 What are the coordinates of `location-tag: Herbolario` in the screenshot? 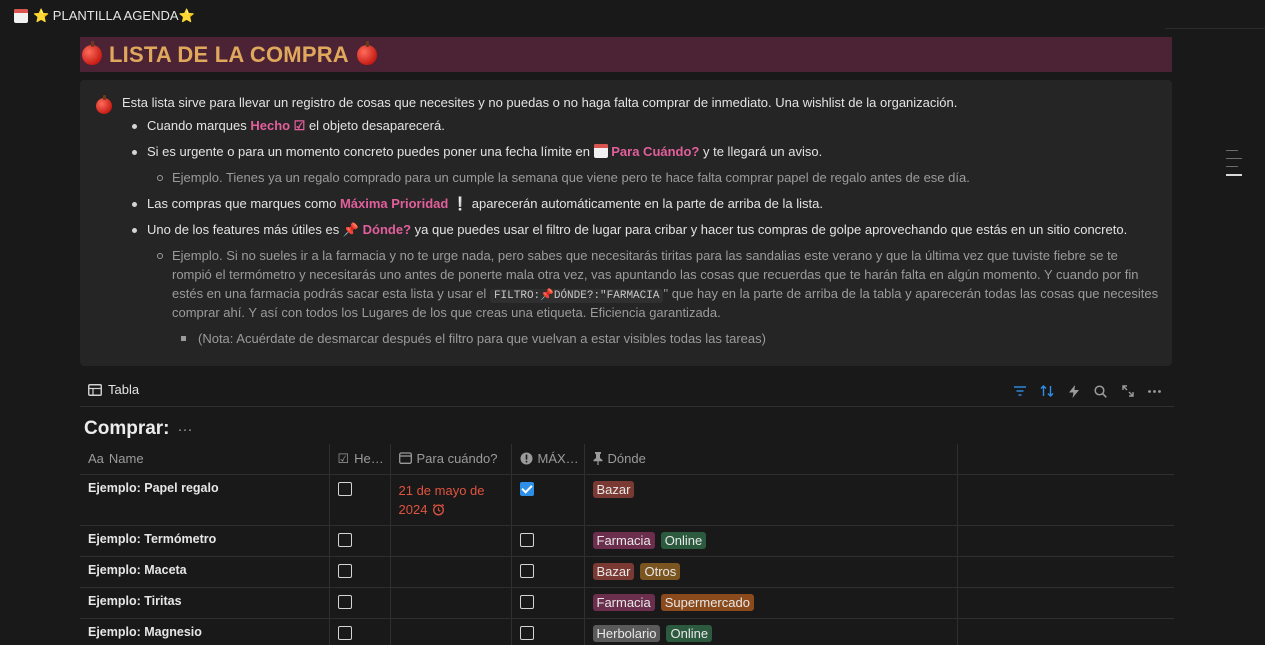 It's located at (626, 633).